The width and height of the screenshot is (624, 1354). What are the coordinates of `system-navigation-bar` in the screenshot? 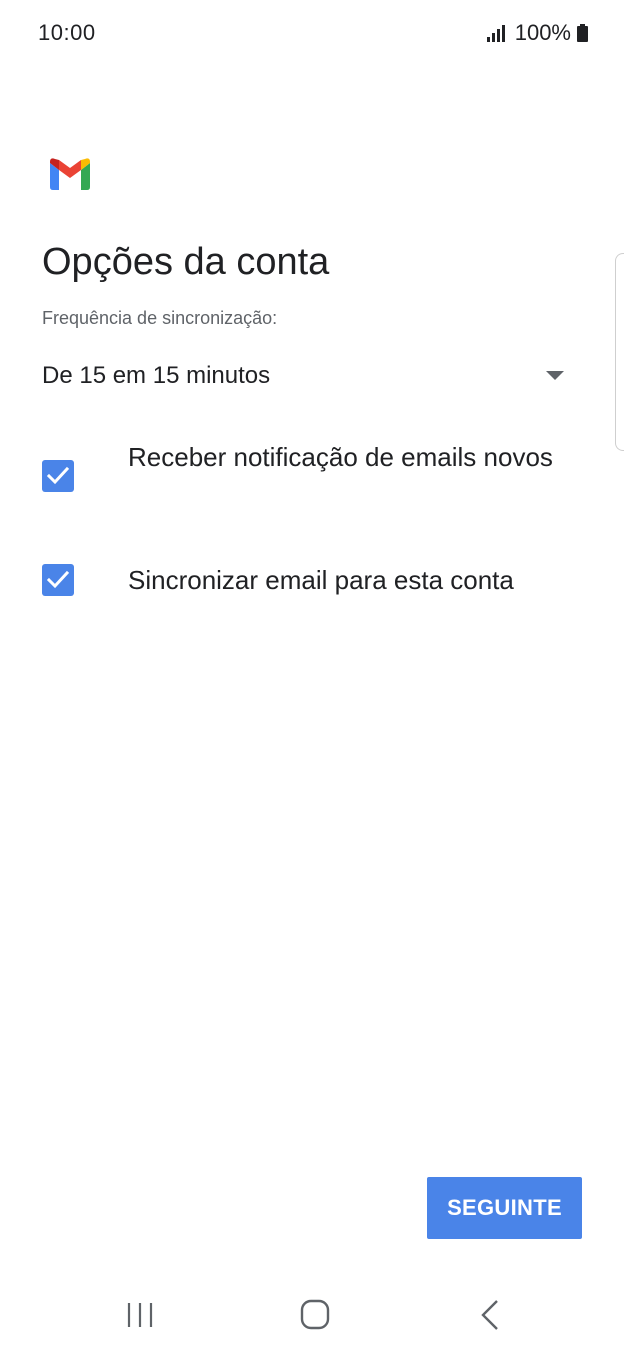 It's located at (312, 1313).